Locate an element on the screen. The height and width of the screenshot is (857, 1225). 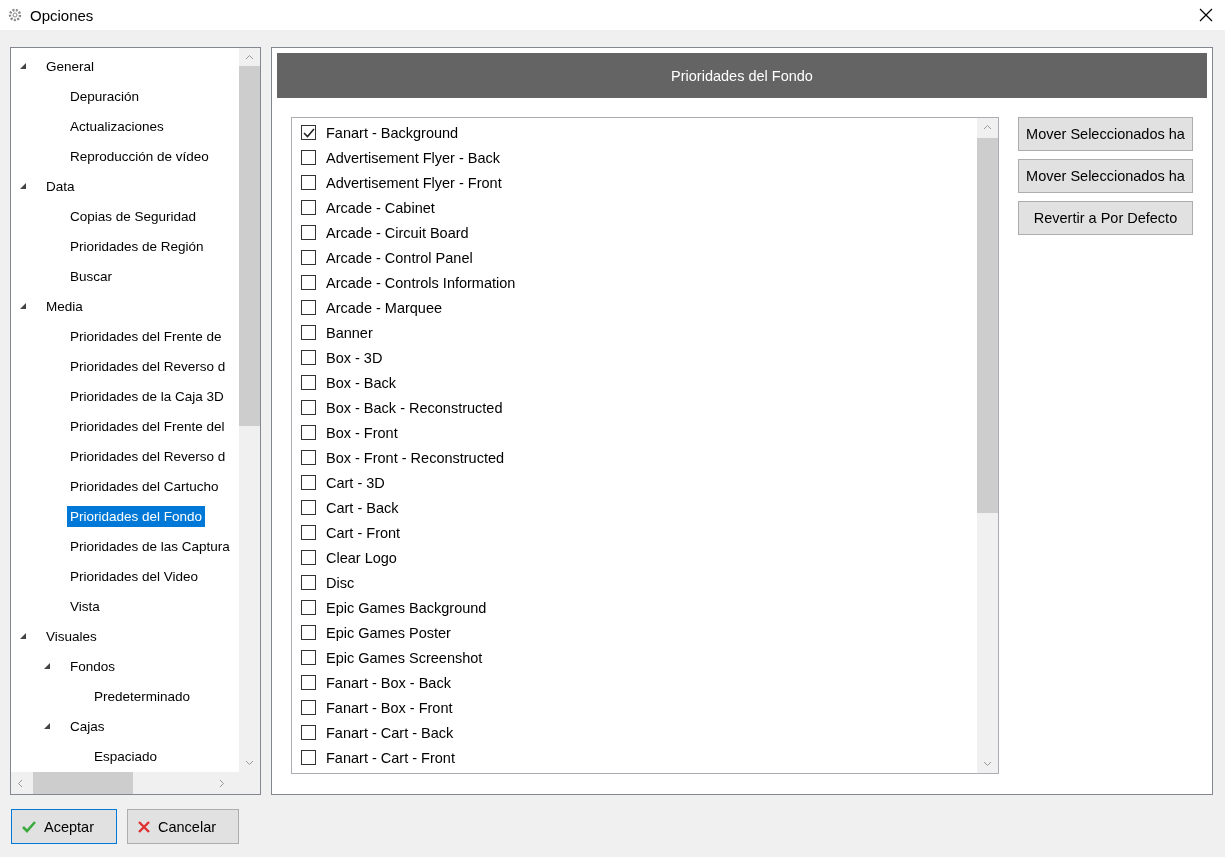
checkbox-label: Box - Front - Reconstructed is located at coordinates (415, 457).